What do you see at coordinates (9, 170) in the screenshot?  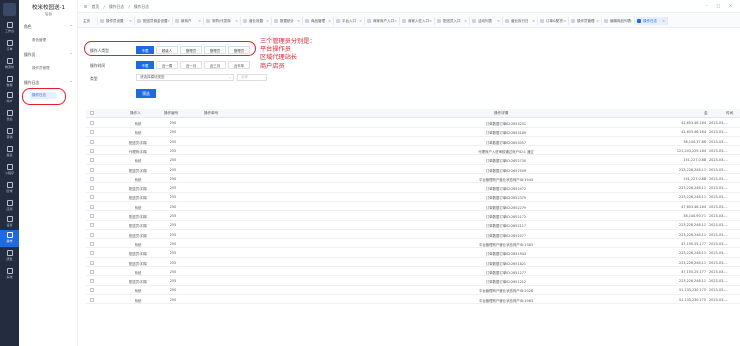 I see `rail-item: 小程序` at bounding box center [9, 170].